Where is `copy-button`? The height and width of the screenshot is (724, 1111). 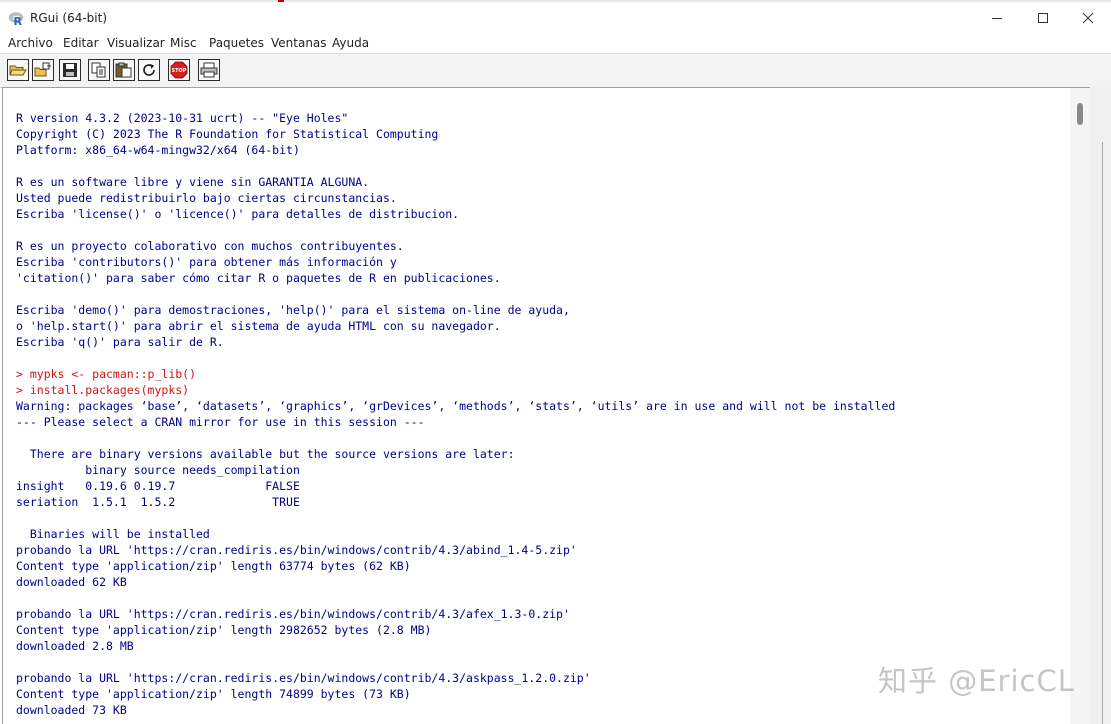 copy-button is located at coordinates (99, 70).